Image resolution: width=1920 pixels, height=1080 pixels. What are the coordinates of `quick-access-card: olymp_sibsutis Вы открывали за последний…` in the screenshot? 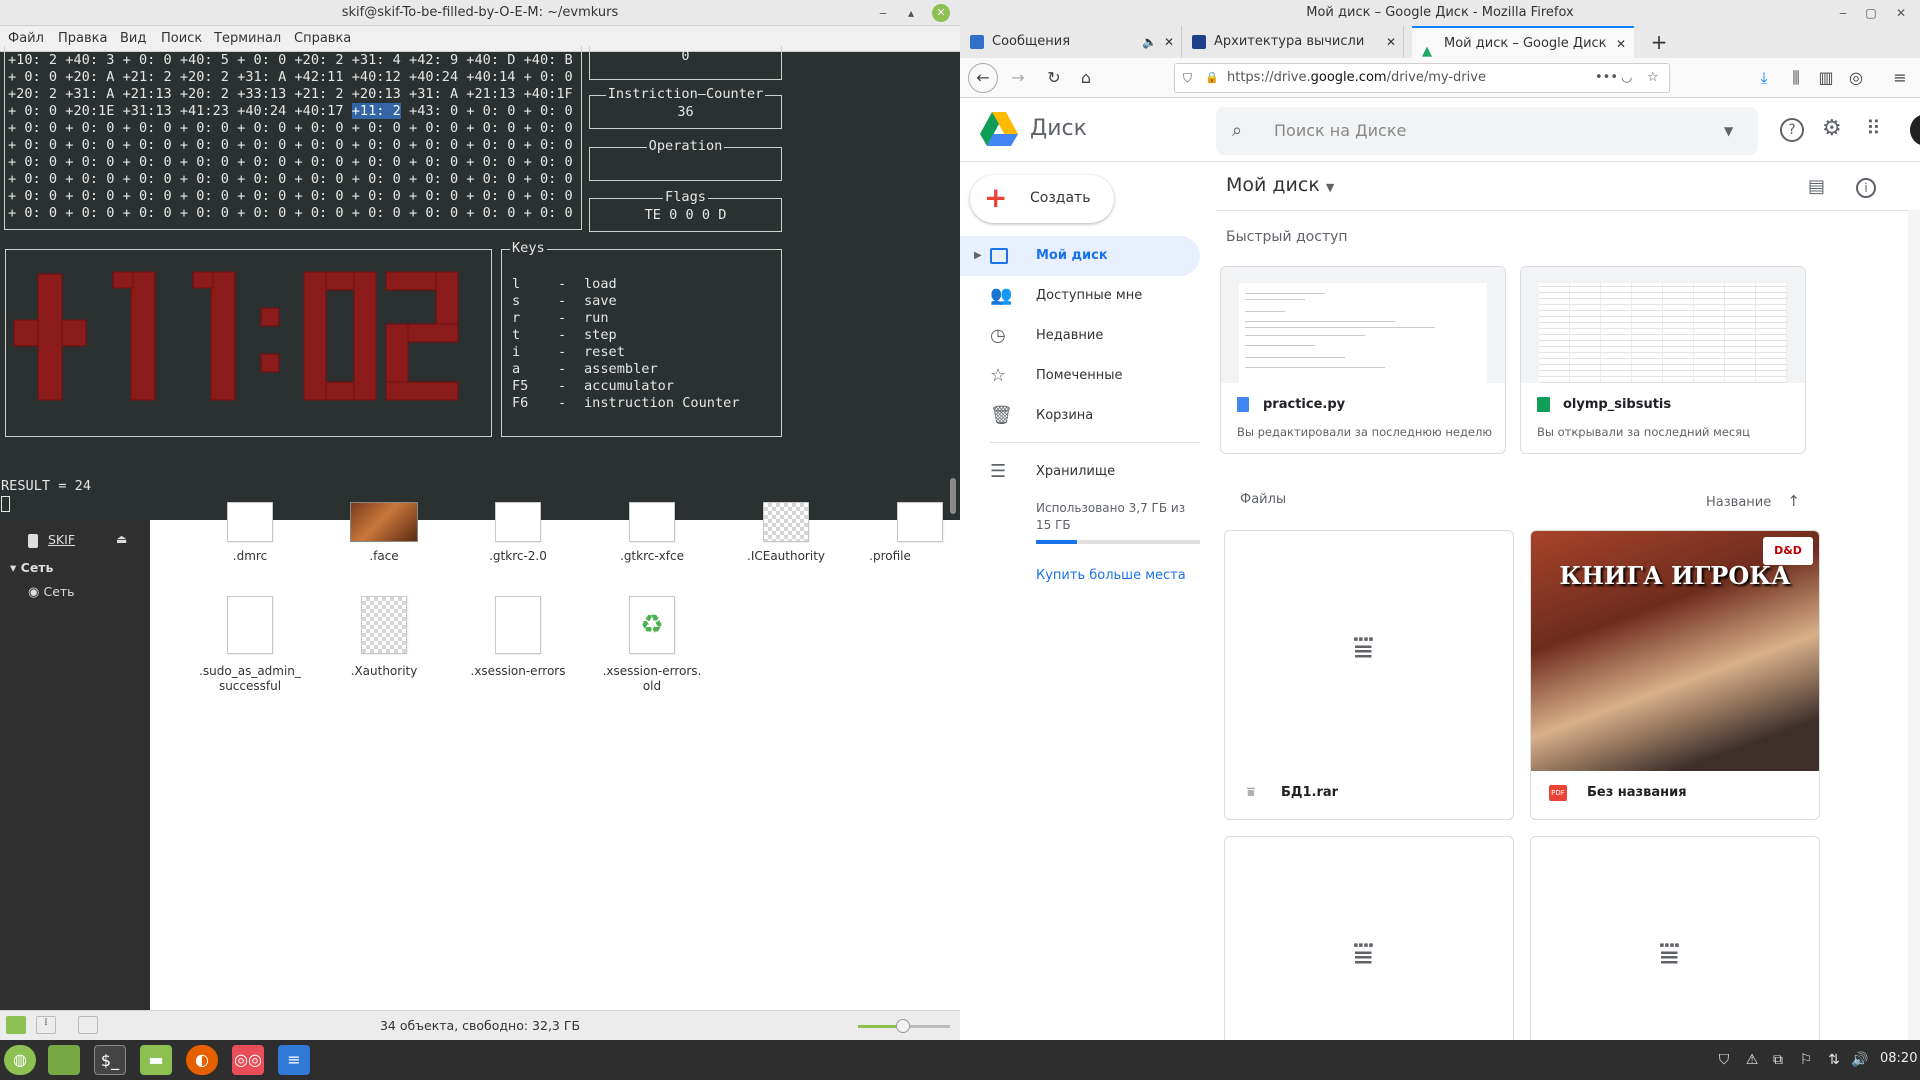 It's located at (1663, 360).